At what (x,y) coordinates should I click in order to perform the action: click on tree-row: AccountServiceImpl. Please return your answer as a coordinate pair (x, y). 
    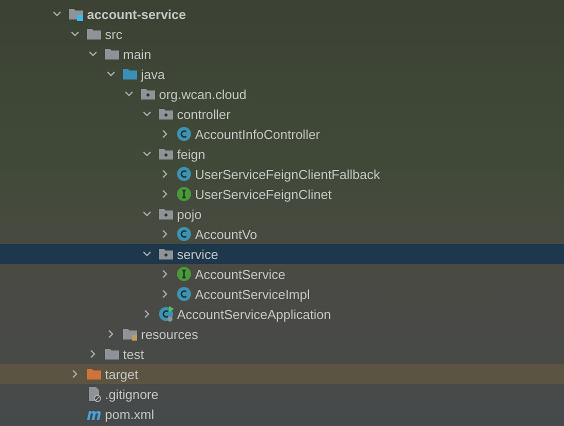
    Looking at the image, I should click on (282, 294).